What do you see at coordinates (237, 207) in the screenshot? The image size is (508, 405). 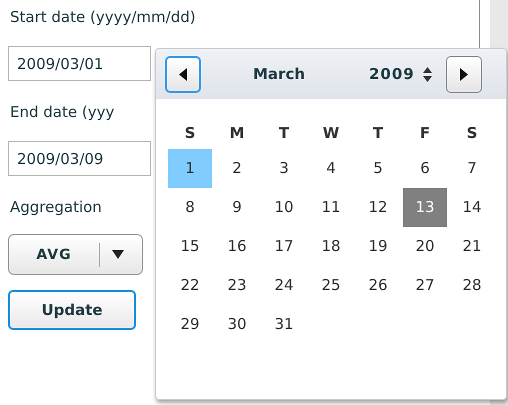 I see `calendar-day: 9` at bounding box center [237, 207].